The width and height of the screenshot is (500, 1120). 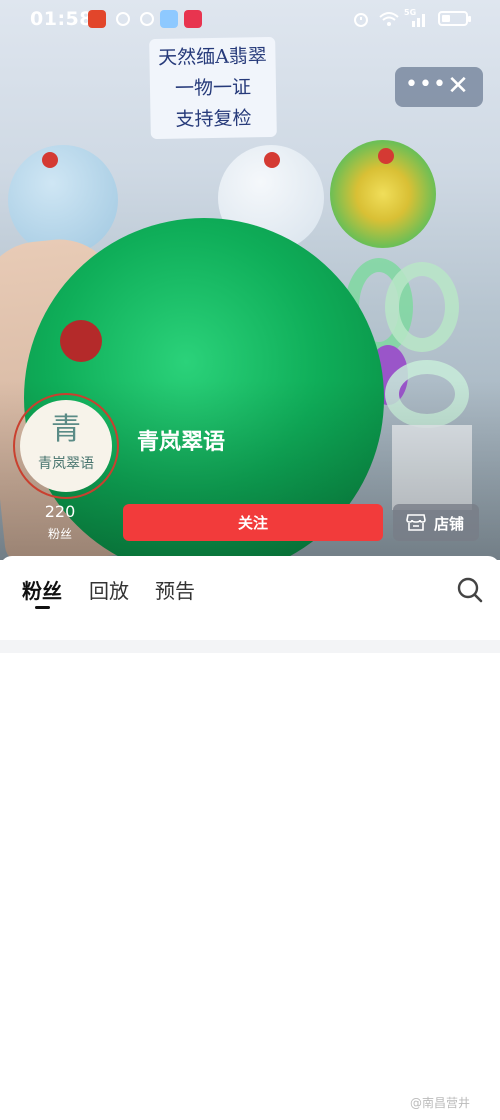 What do you see at coordinates (449, 524) in the screenshot?
I see `store-label: 店铺` at bounding box center [449, 524].